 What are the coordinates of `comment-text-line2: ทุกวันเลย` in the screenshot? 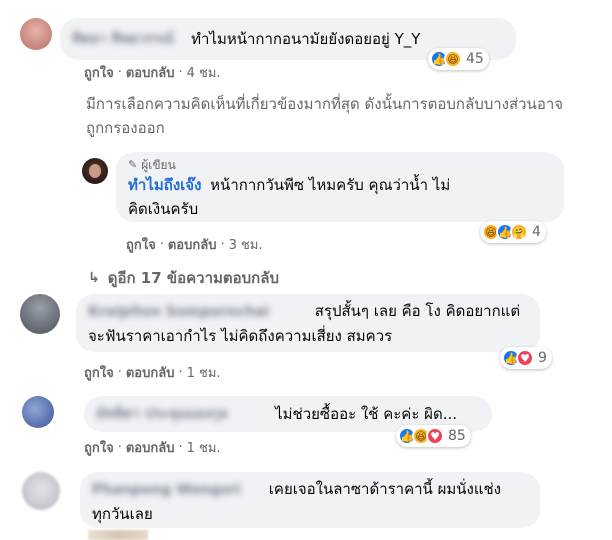 It's located at (122, 513).